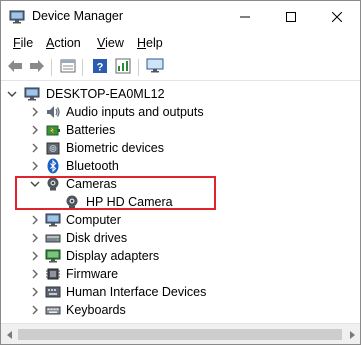 The height and width of the screenshot is (345, 361). What do you see at coordinates (180, 238) in the screenshot?
I see `tree-item-disk-drives: Disk drives` at bounding box center [180, 238].